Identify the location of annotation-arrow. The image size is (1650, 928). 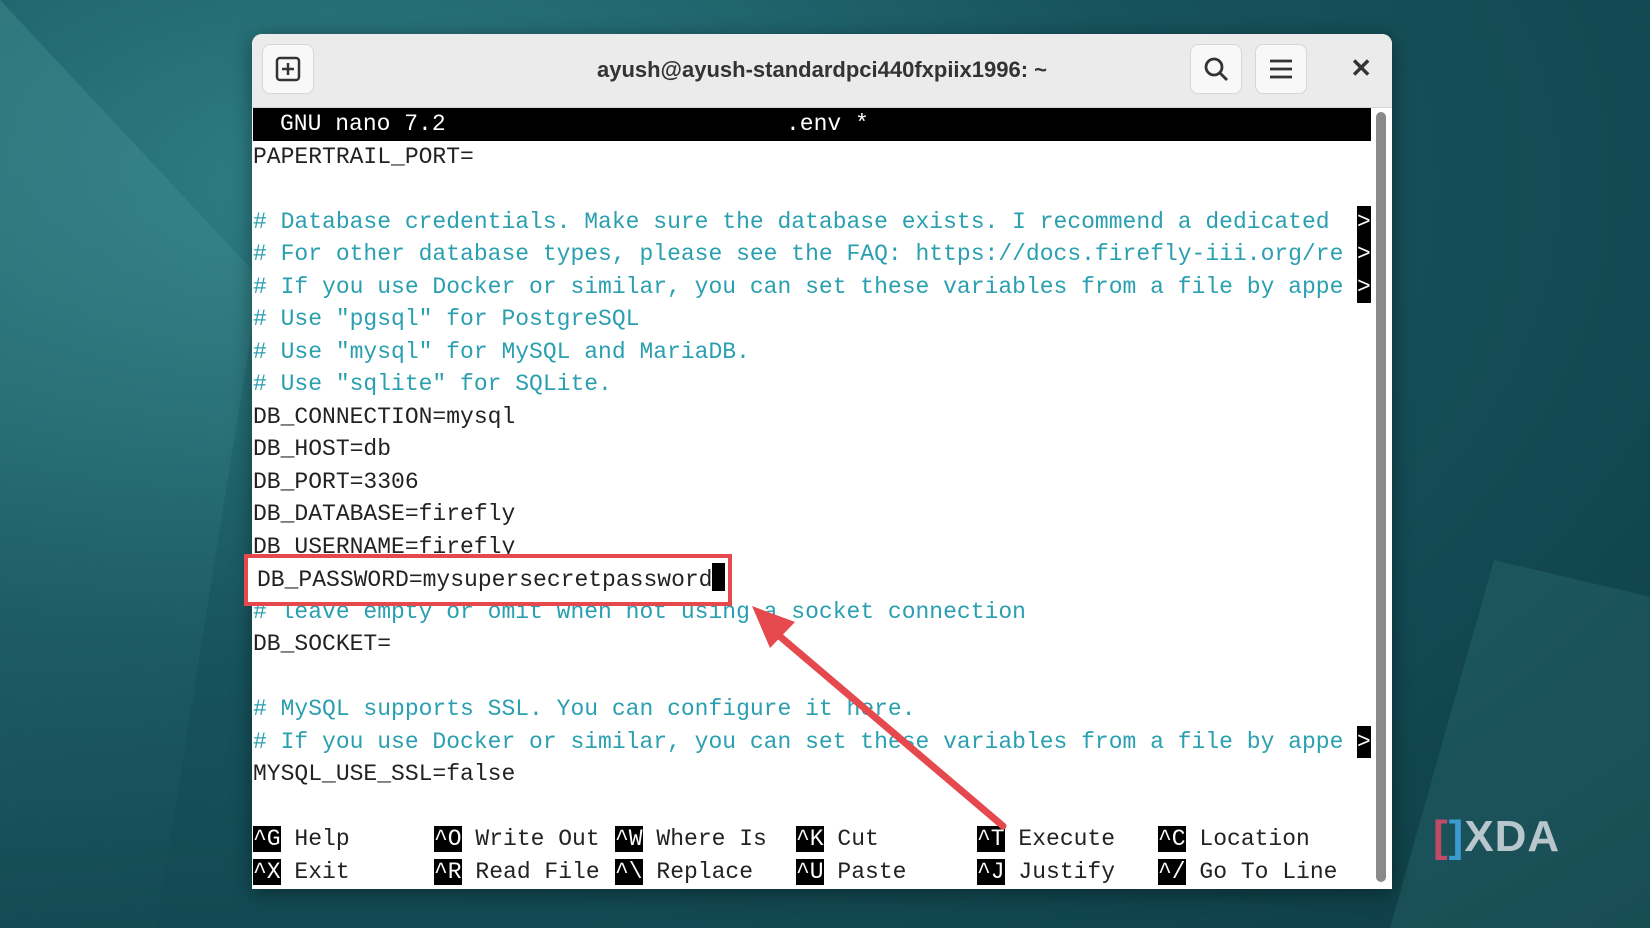
(879, 718).